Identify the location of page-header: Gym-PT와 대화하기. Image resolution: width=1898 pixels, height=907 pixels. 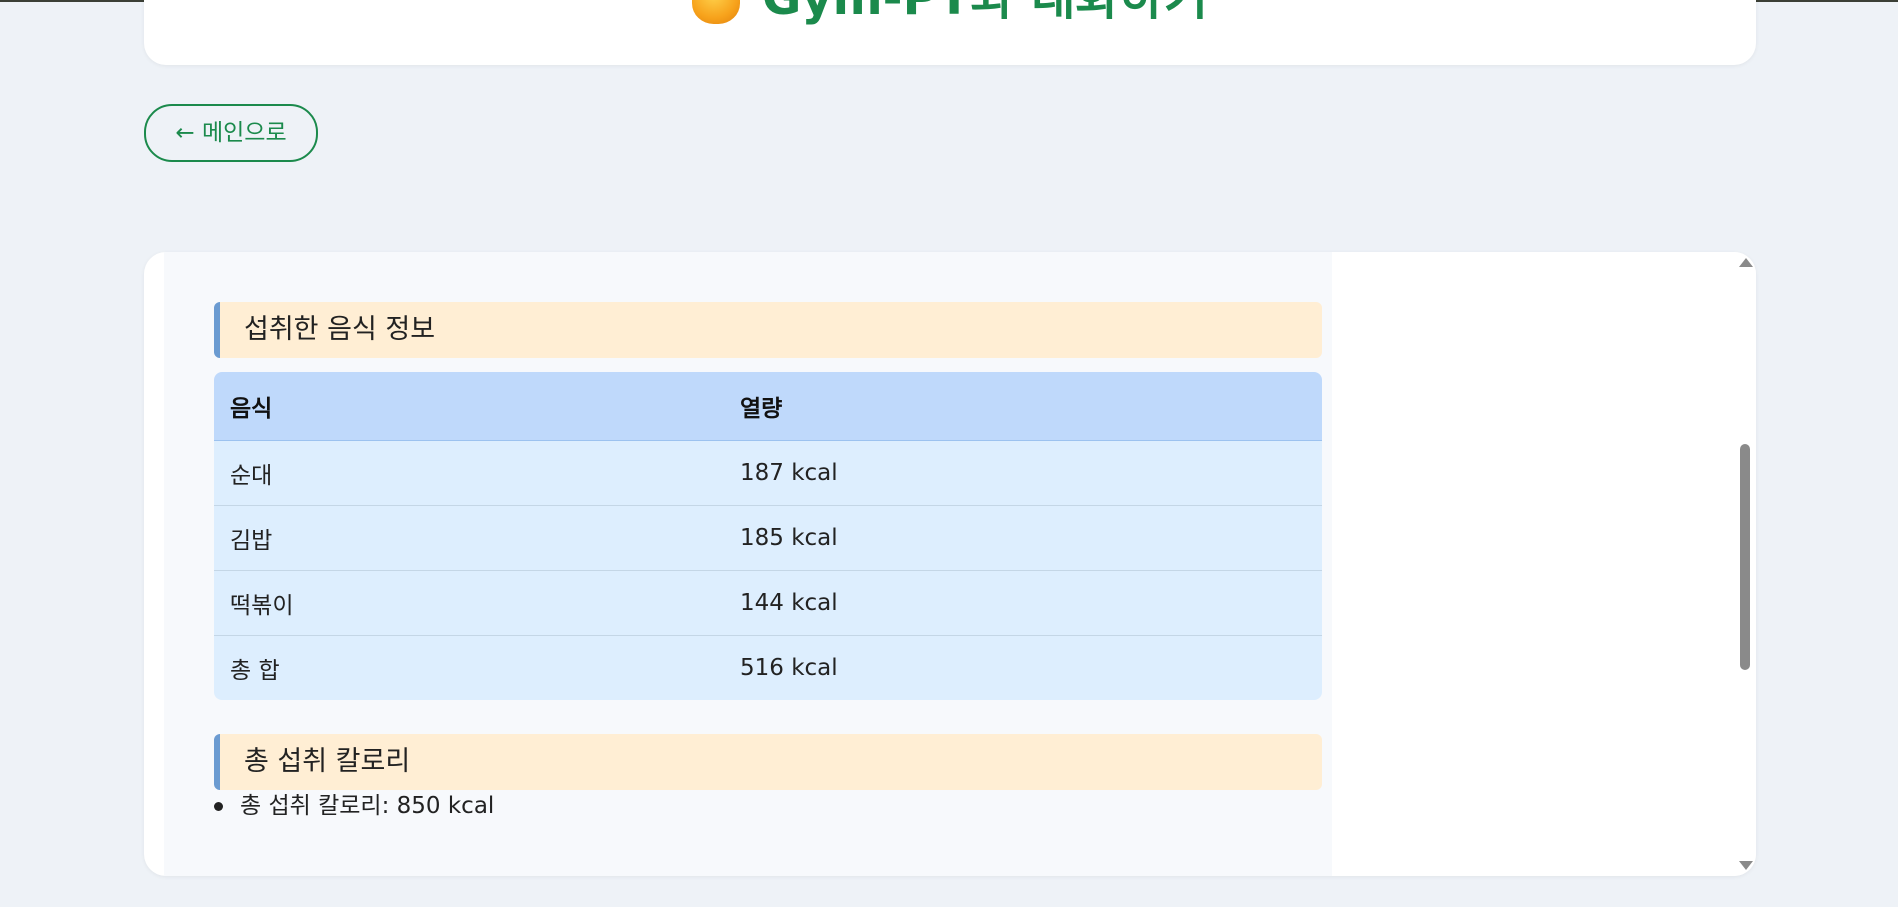
(950, 32).